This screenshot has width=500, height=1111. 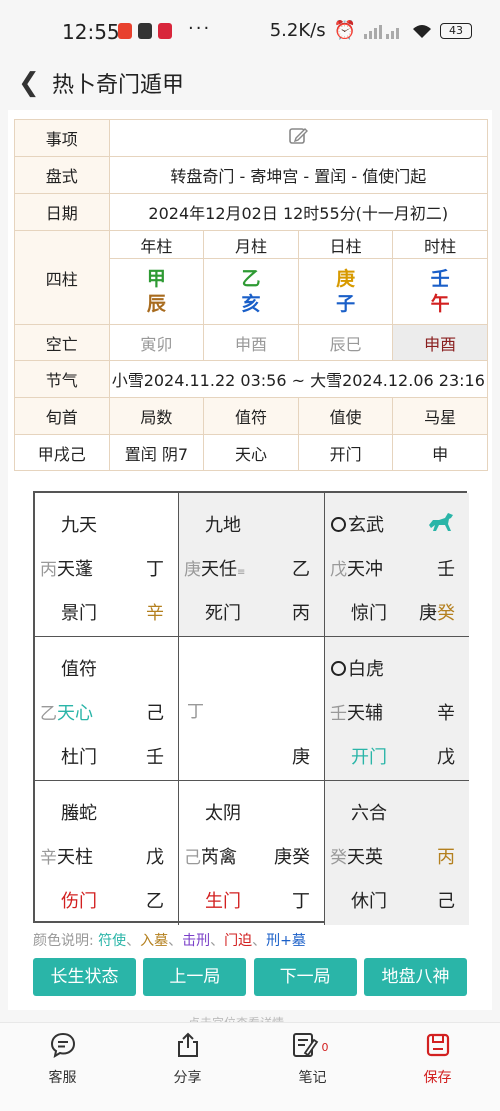 I want to click on next-ju-button: 下一局, so click(x=305, y=977).